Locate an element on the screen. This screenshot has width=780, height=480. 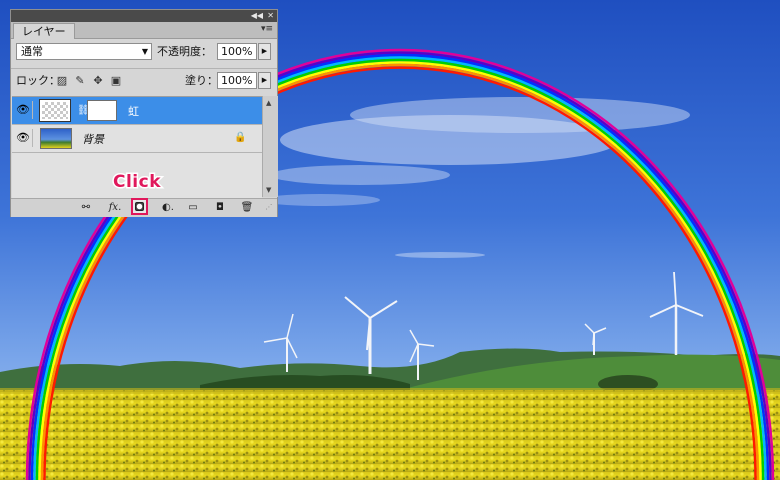
tab-layers: レイヤー is located at coordinates (44, 31).